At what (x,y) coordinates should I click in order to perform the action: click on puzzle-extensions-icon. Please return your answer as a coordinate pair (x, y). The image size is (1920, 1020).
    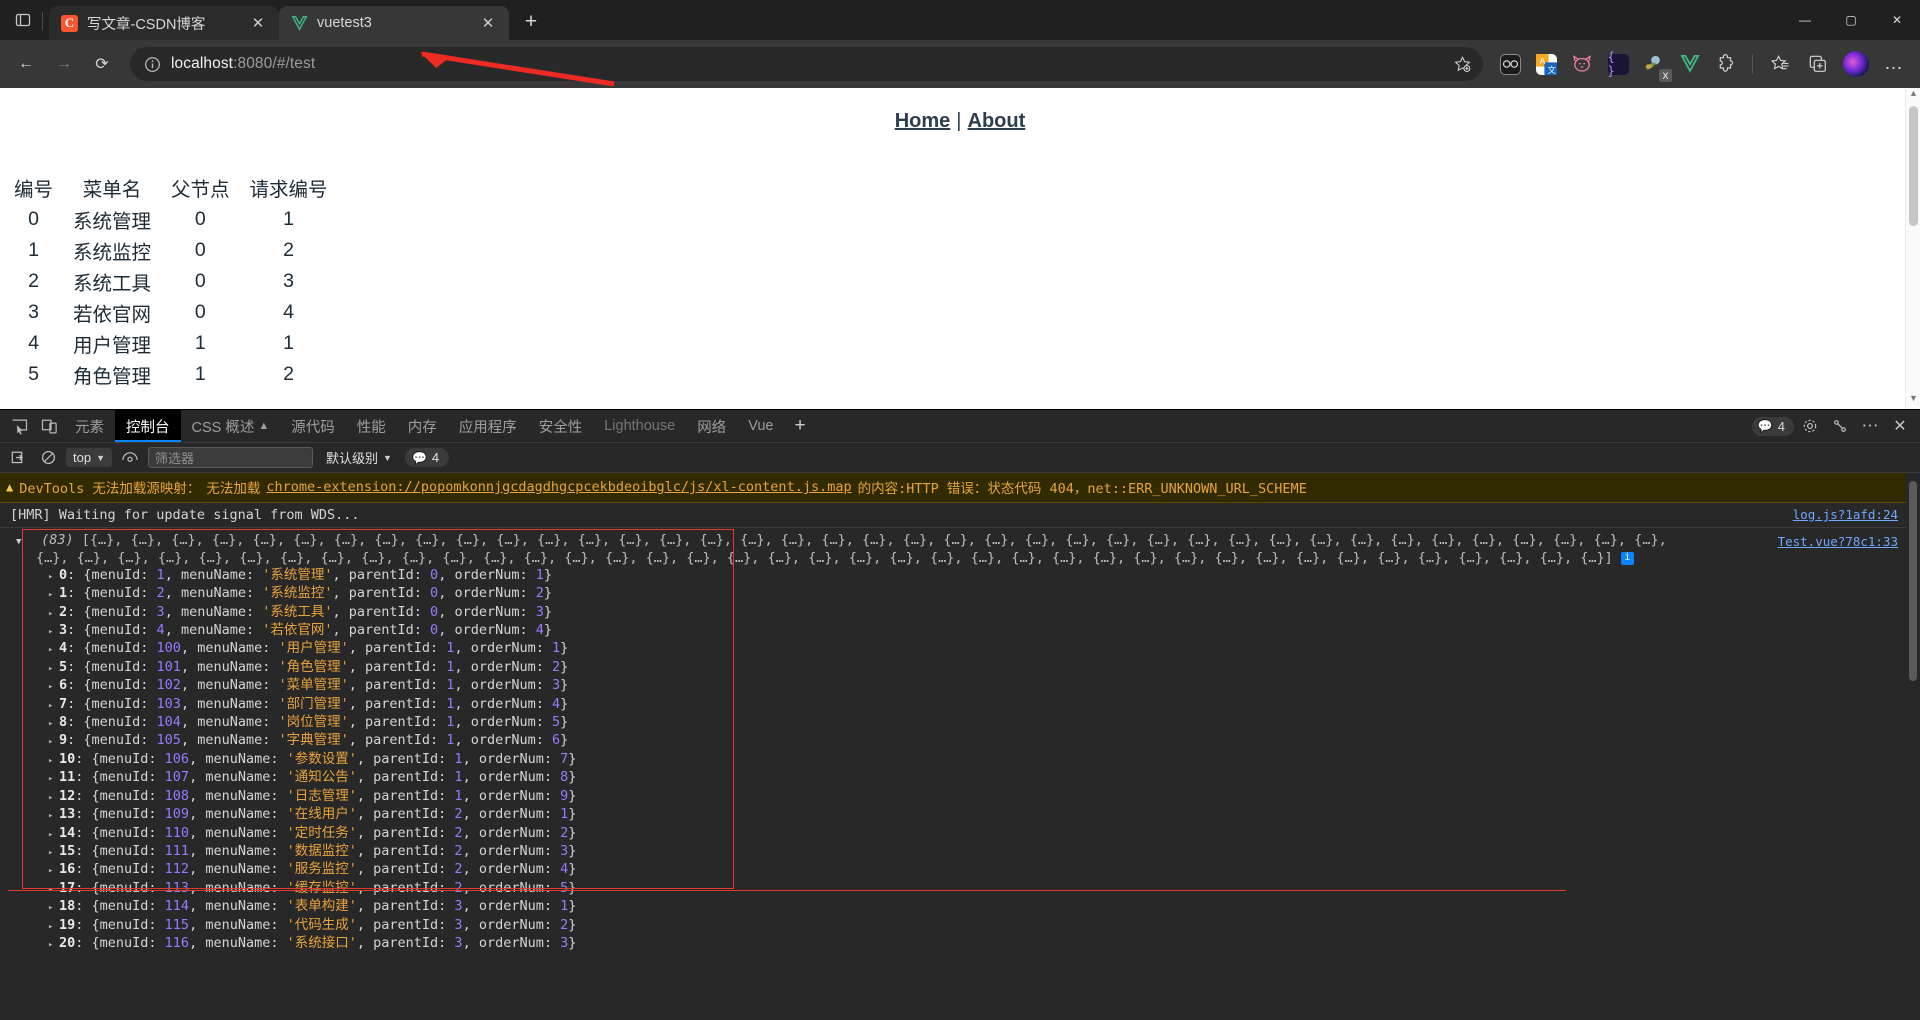
    Looking at the image, I should click on (1726, 64).